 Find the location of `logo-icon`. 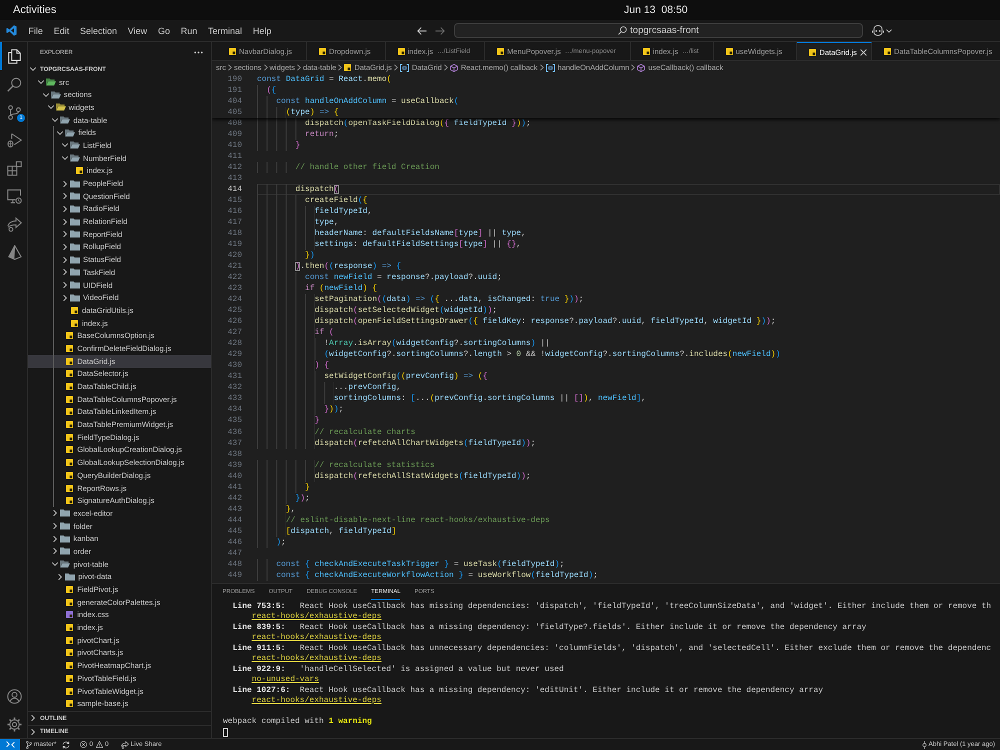

logo-icon is located at coordinates (11, 30).